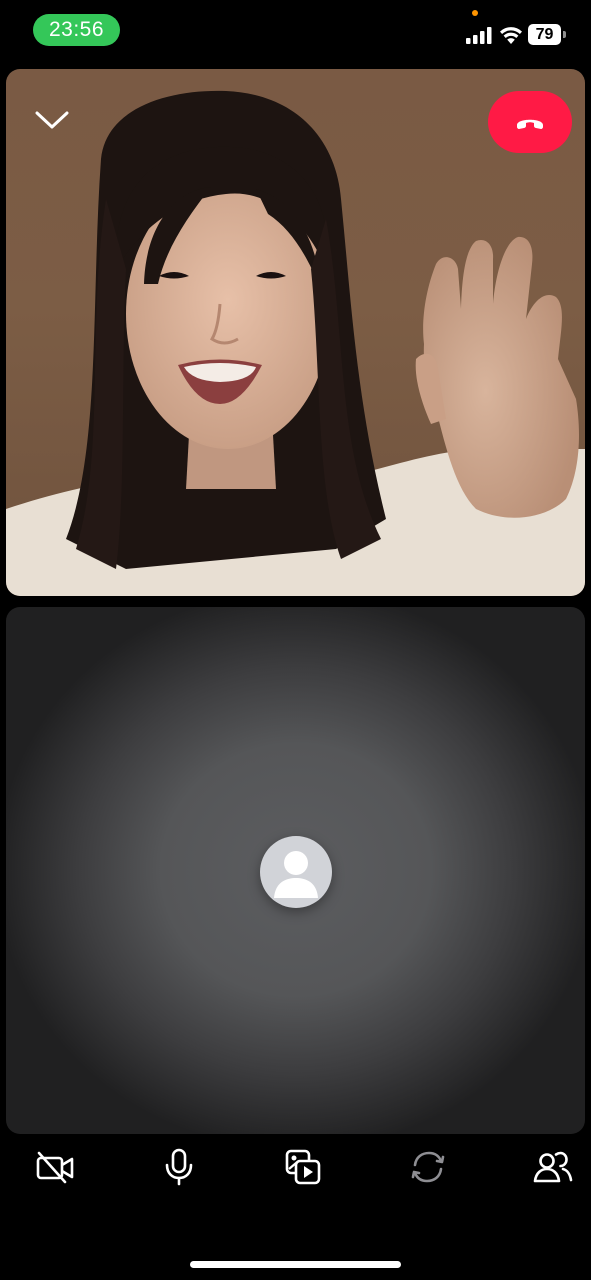 This screenshot has height=1280, width=591. I want to click on call-toolbar, so click(295, 1168).